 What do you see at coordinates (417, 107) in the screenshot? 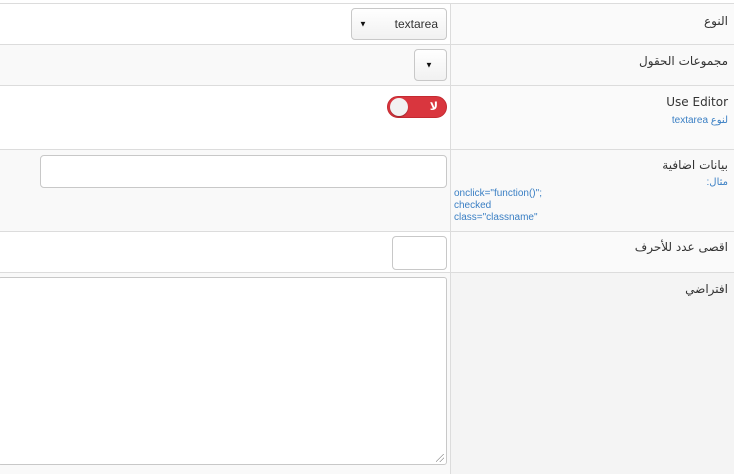
I see `use-editor-toggle: لا` at bounding box center [417, 107].